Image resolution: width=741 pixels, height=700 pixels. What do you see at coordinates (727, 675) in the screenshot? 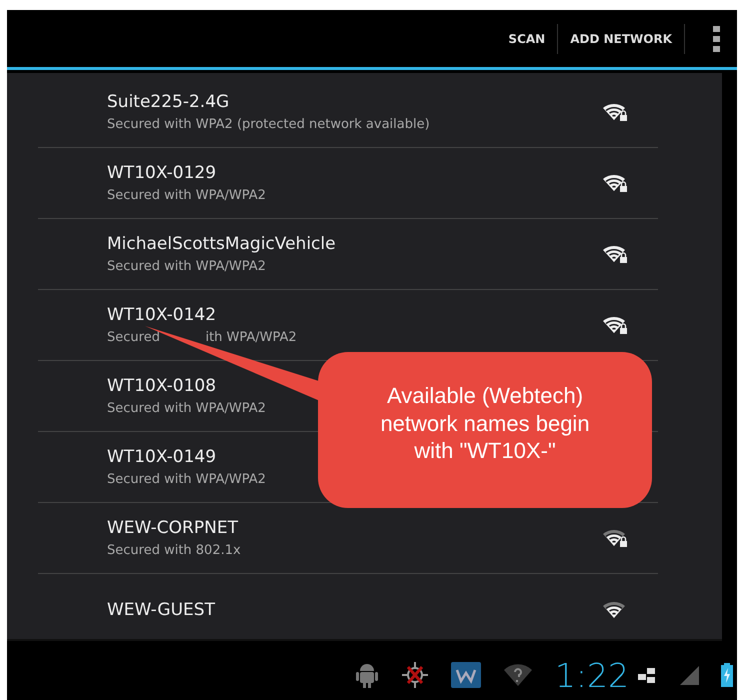
I see `battery-charging-icon` at bounding box center [727, 675].